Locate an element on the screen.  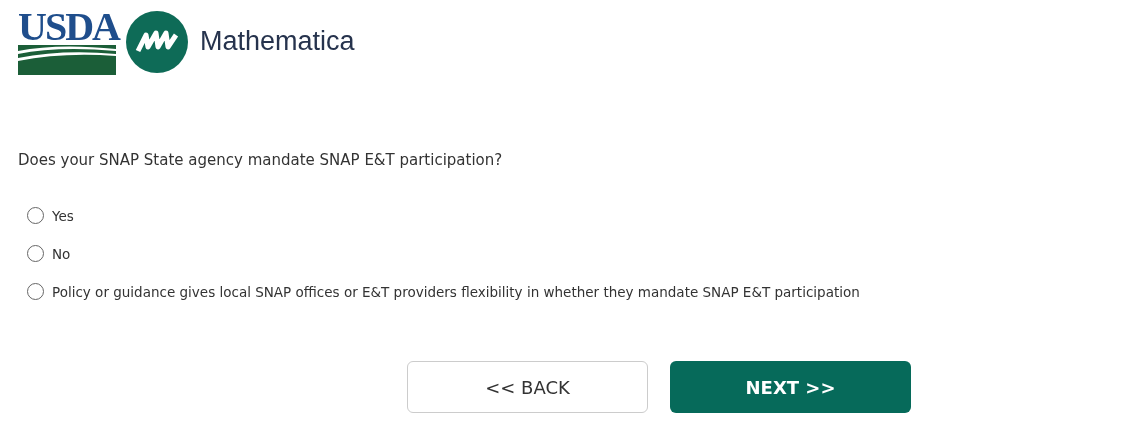
logo-icon is located at coordinates (157, 41).